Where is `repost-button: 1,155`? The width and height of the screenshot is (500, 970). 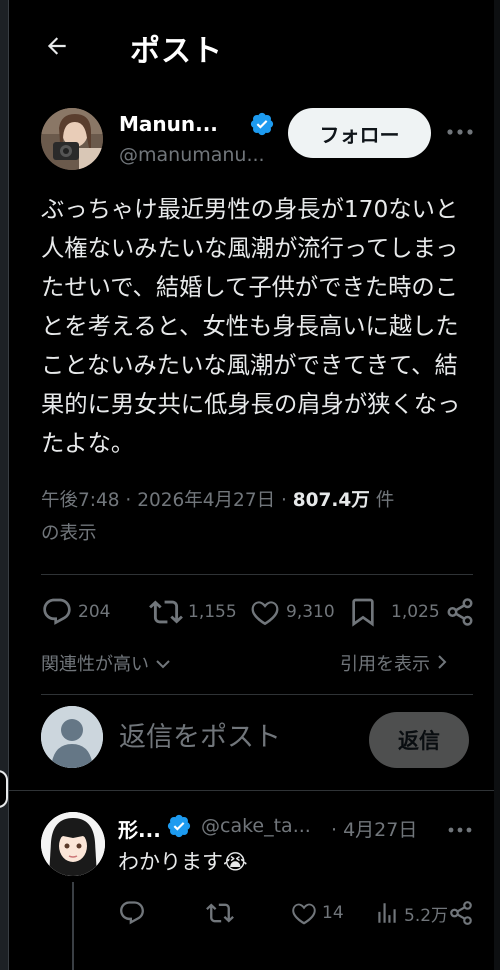
repost-button: 1,155 is located at coordinates (193, 612).